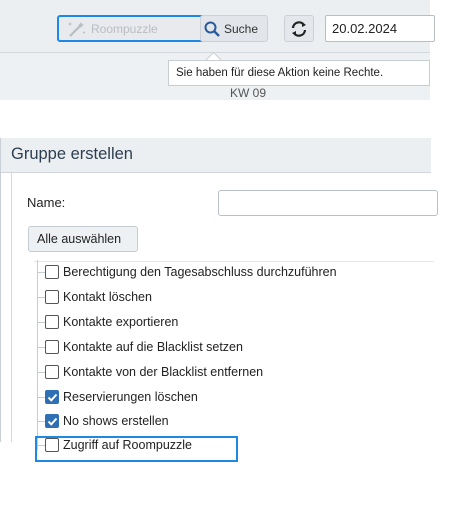 This screenshot has height=530, width=449. I want to click on dialog-title: Gruppe erstellen, so click(72, 154).